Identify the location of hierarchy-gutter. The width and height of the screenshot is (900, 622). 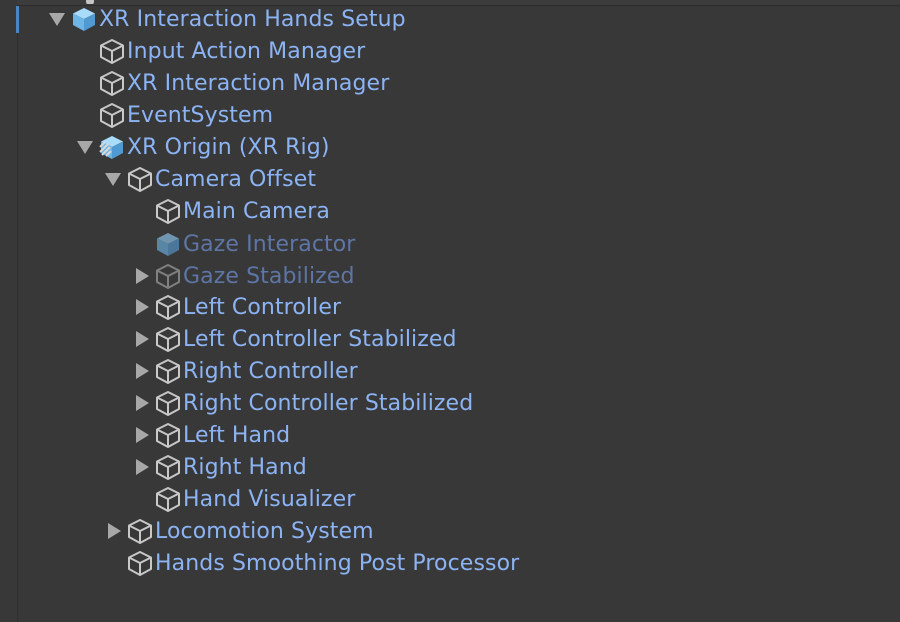
(9, 311).